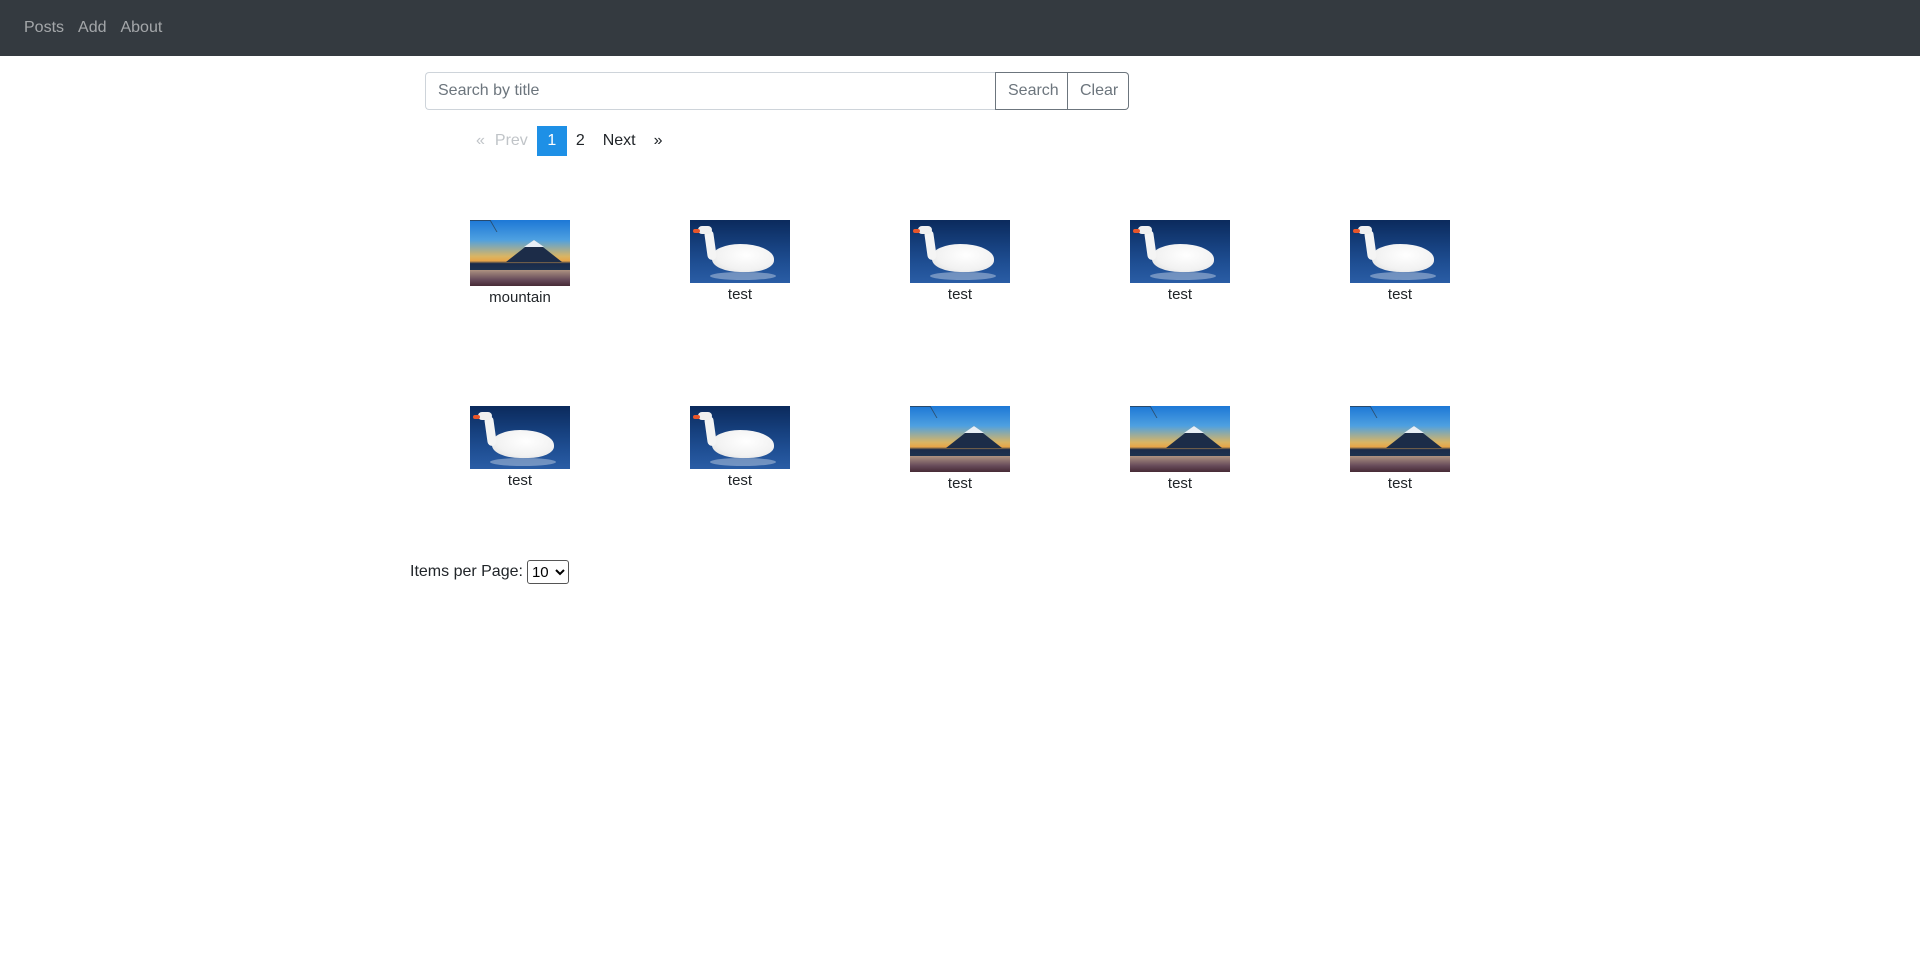 The image size is (1920, 969). I want to click on items-per-page: Items per Page: 10, so click(489, 572).